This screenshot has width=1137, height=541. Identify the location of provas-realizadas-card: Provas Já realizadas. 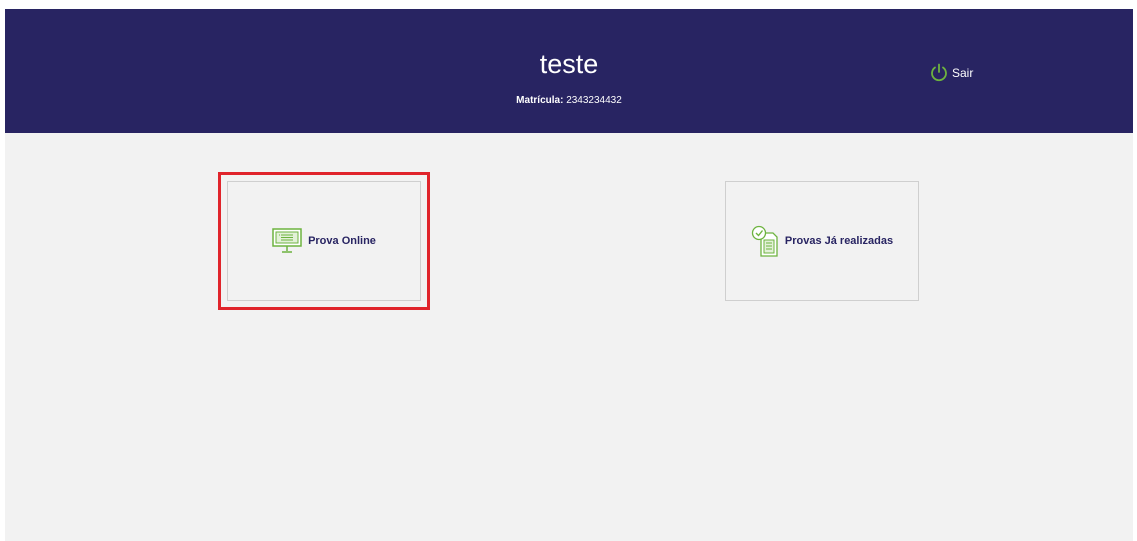
(822, 241).